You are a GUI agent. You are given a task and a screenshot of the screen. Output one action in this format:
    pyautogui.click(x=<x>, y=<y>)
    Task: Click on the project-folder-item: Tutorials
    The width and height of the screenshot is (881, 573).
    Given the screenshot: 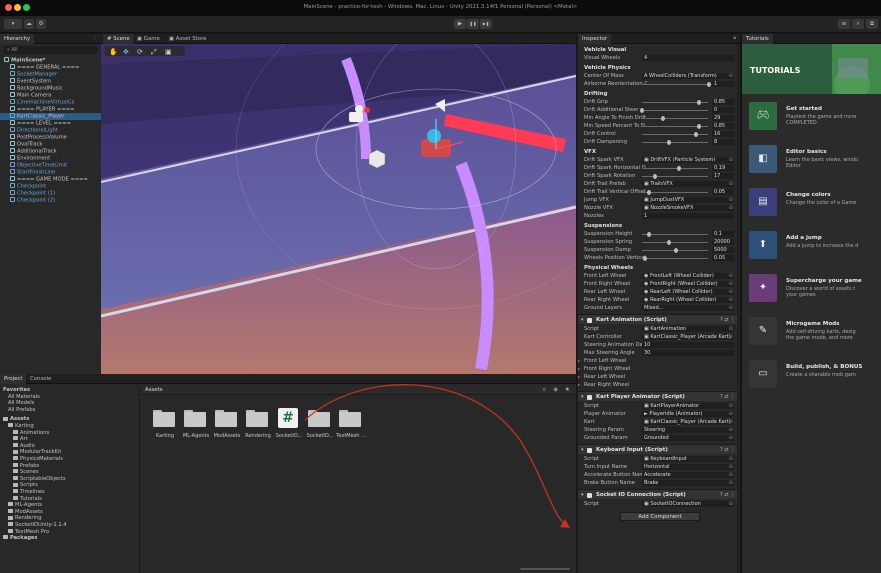 What is the action you would take?
    pyautogui.click(x=69, y=499)
    